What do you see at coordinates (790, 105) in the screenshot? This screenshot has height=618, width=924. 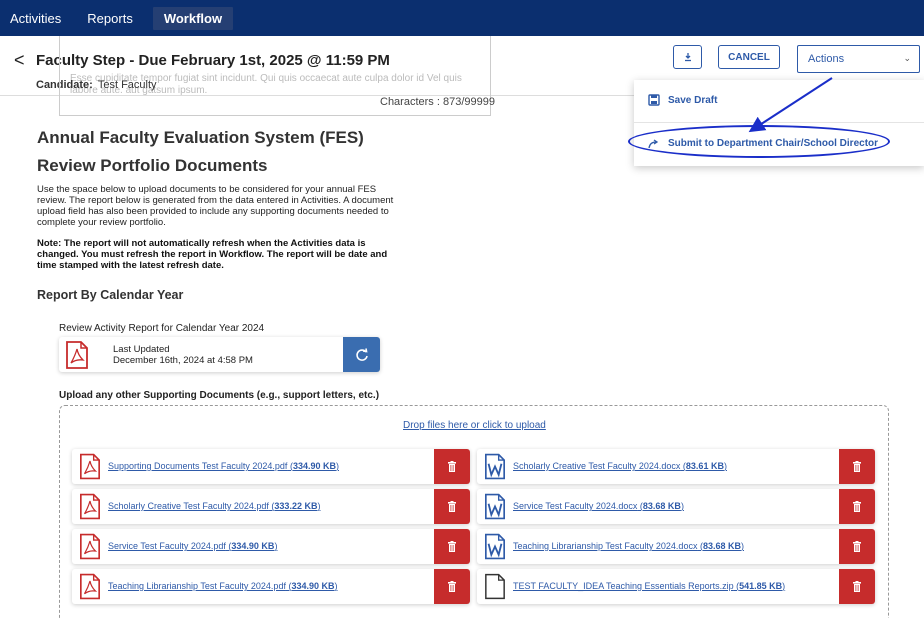 I see `arrow-line` at bounding box center [790, 105].